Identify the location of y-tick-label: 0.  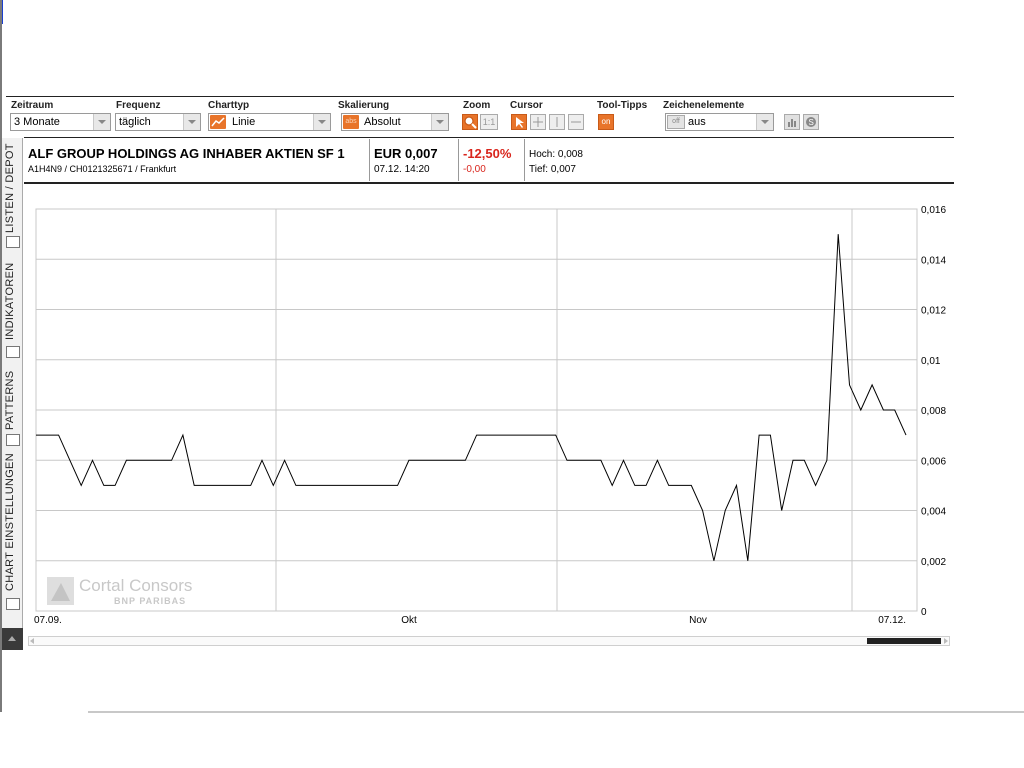
(924, 612).